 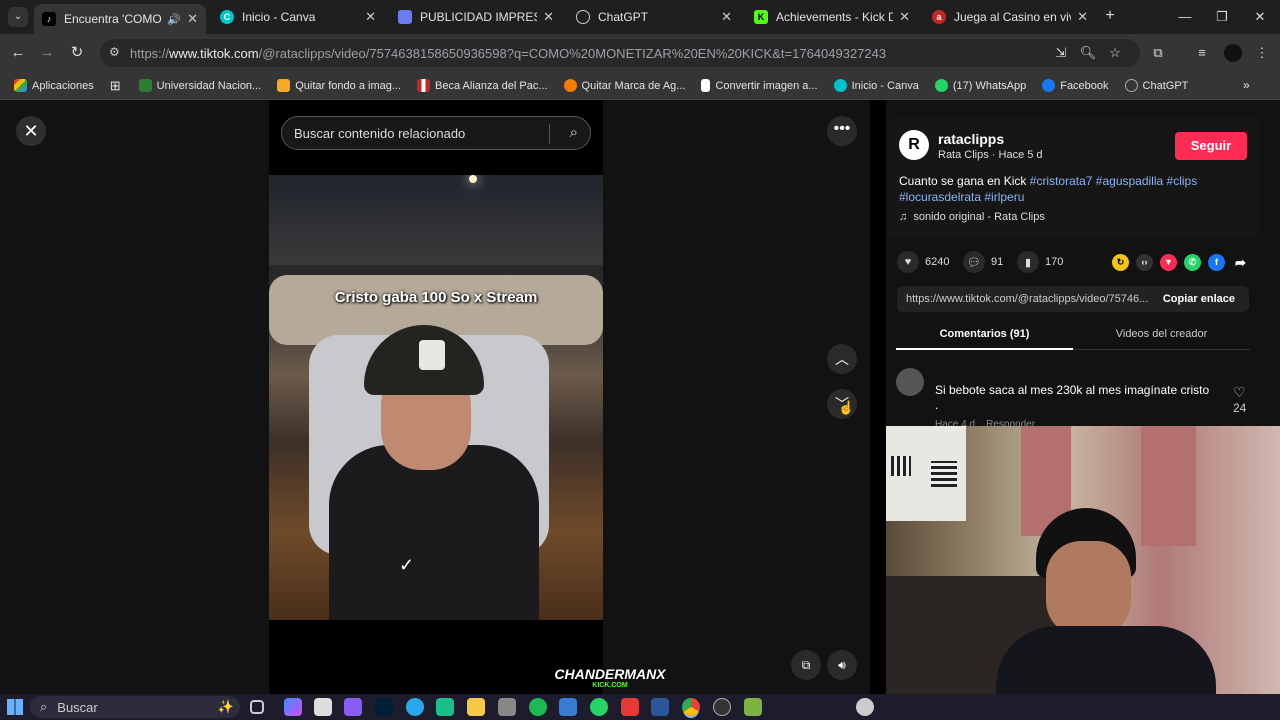 What do you see at coordinates (476, 707) in the screenshot?
I see `file-explorer-icon` at bounding box center [476, 707].